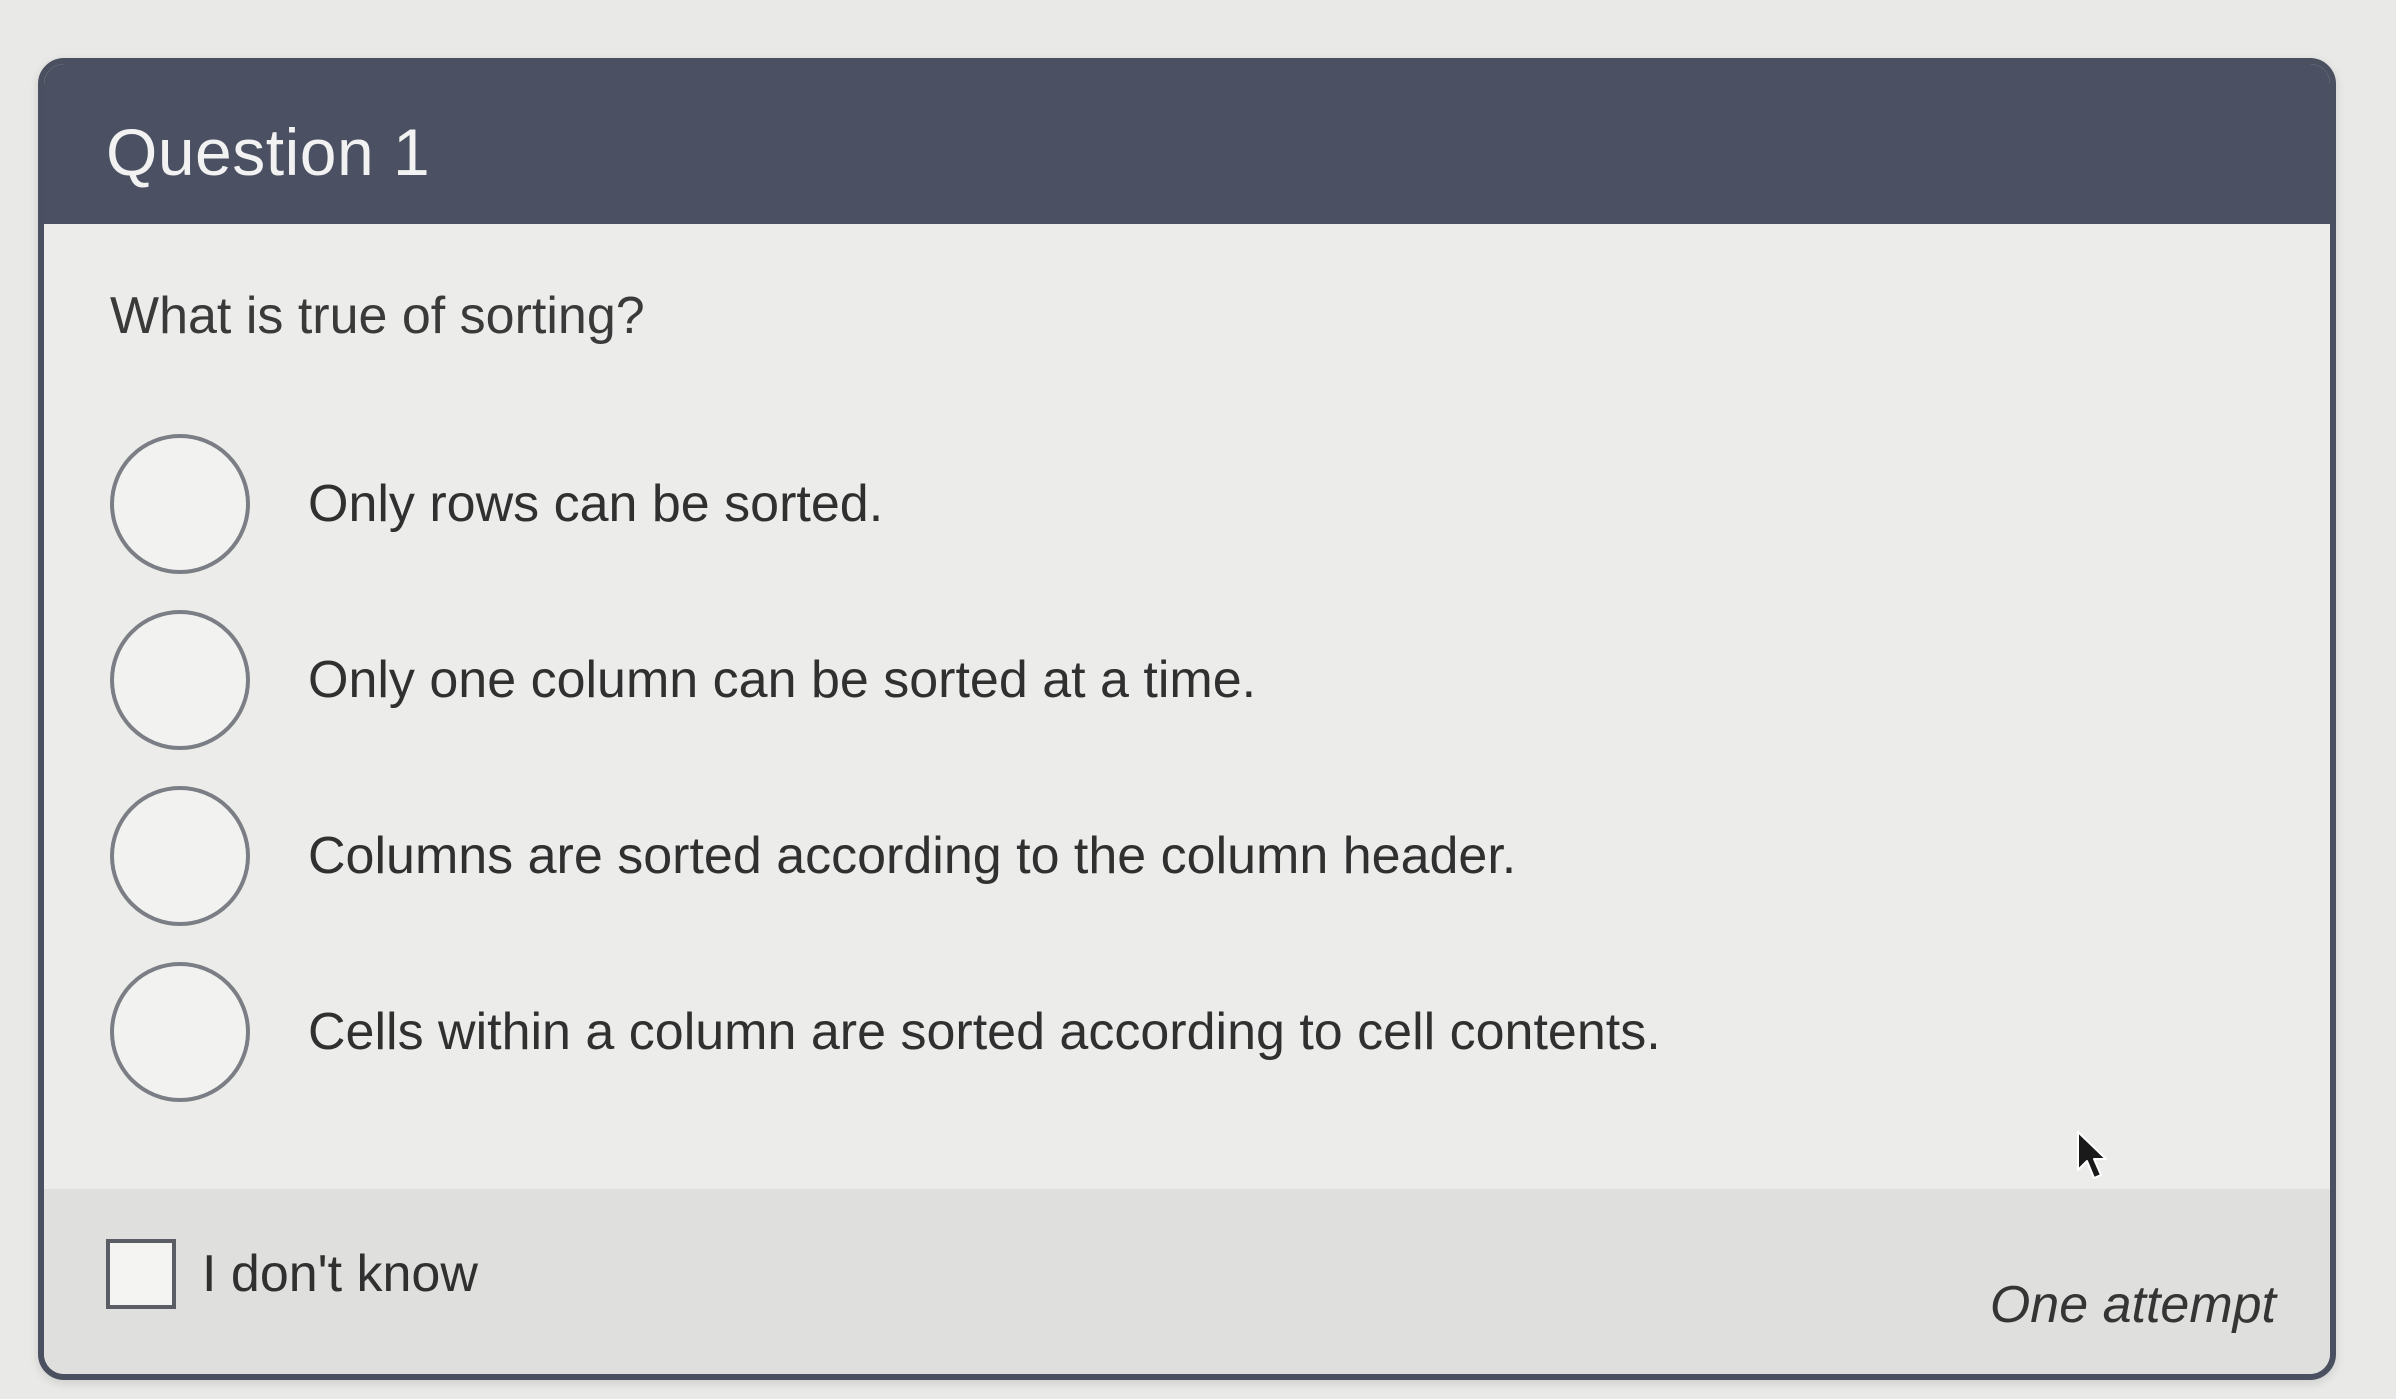  I want to click on question-header: Question 1, so click(1187, 144).